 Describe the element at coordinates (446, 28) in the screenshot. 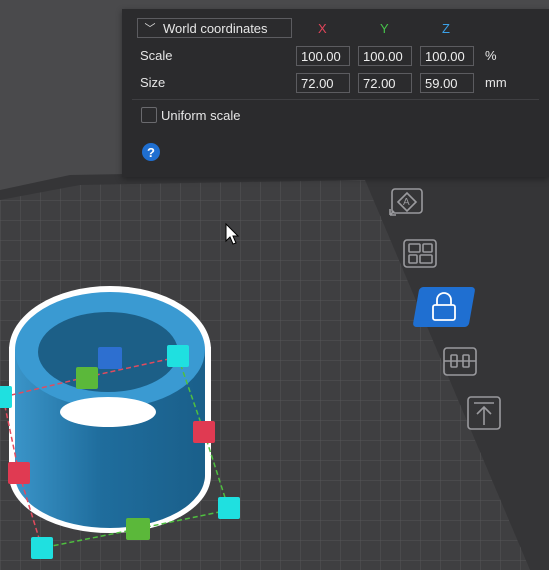

I see `axis-z-label: Z` at that location.